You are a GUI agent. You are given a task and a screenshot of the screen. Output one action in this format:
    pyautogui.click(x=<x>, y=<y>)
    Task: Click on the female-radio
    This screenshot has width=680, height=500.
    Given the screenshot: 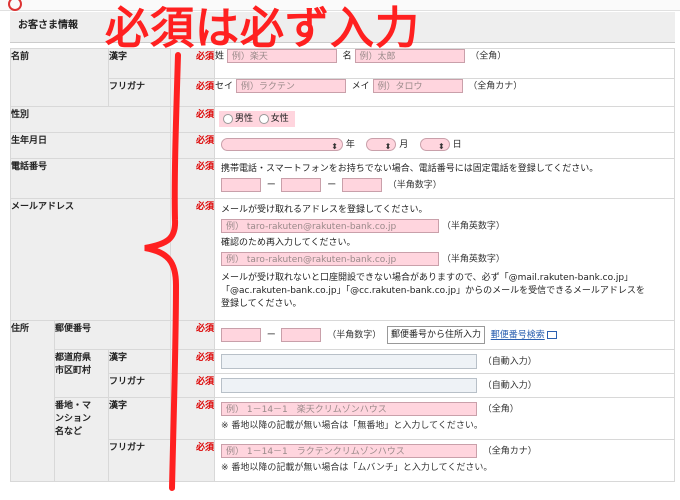 What is the action you would take?
    pyautogui.click(x=263, y=118)
    